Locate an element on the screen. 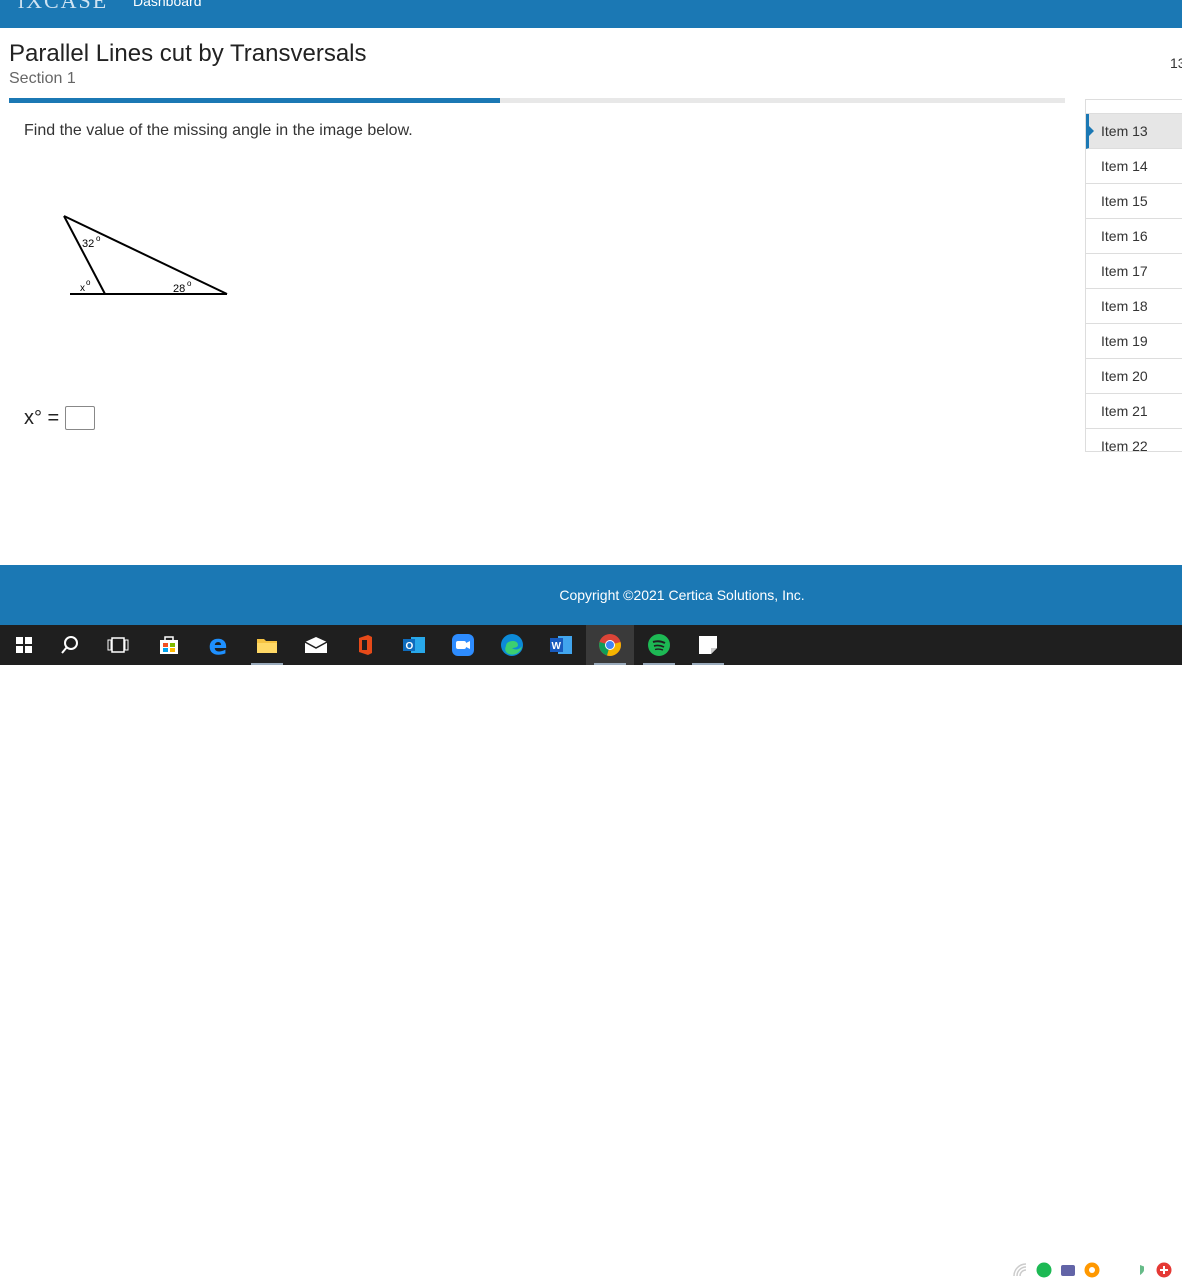  app-logo: iXCASE is located at coordinates (63, 7).